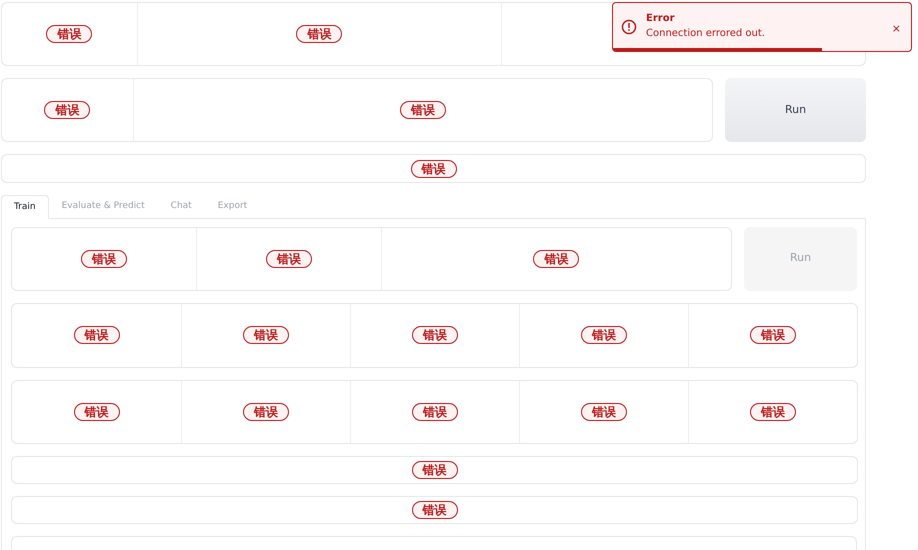 This screenshot has height=550, width=918. Describe the element at coordinates (181, 206) in the screenshot. I see `tab: Chat` at that location.